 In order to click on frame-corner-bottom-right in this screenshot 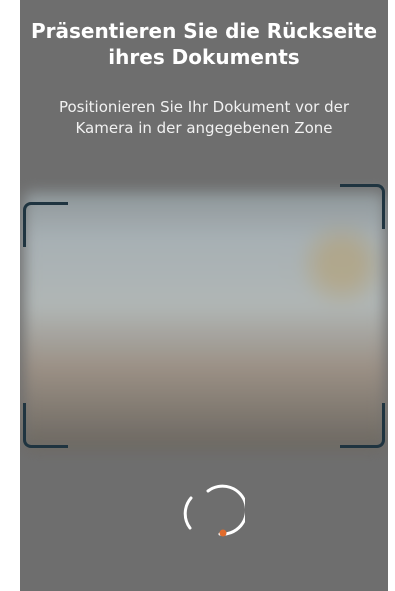, I will do `click(362, 425)`.